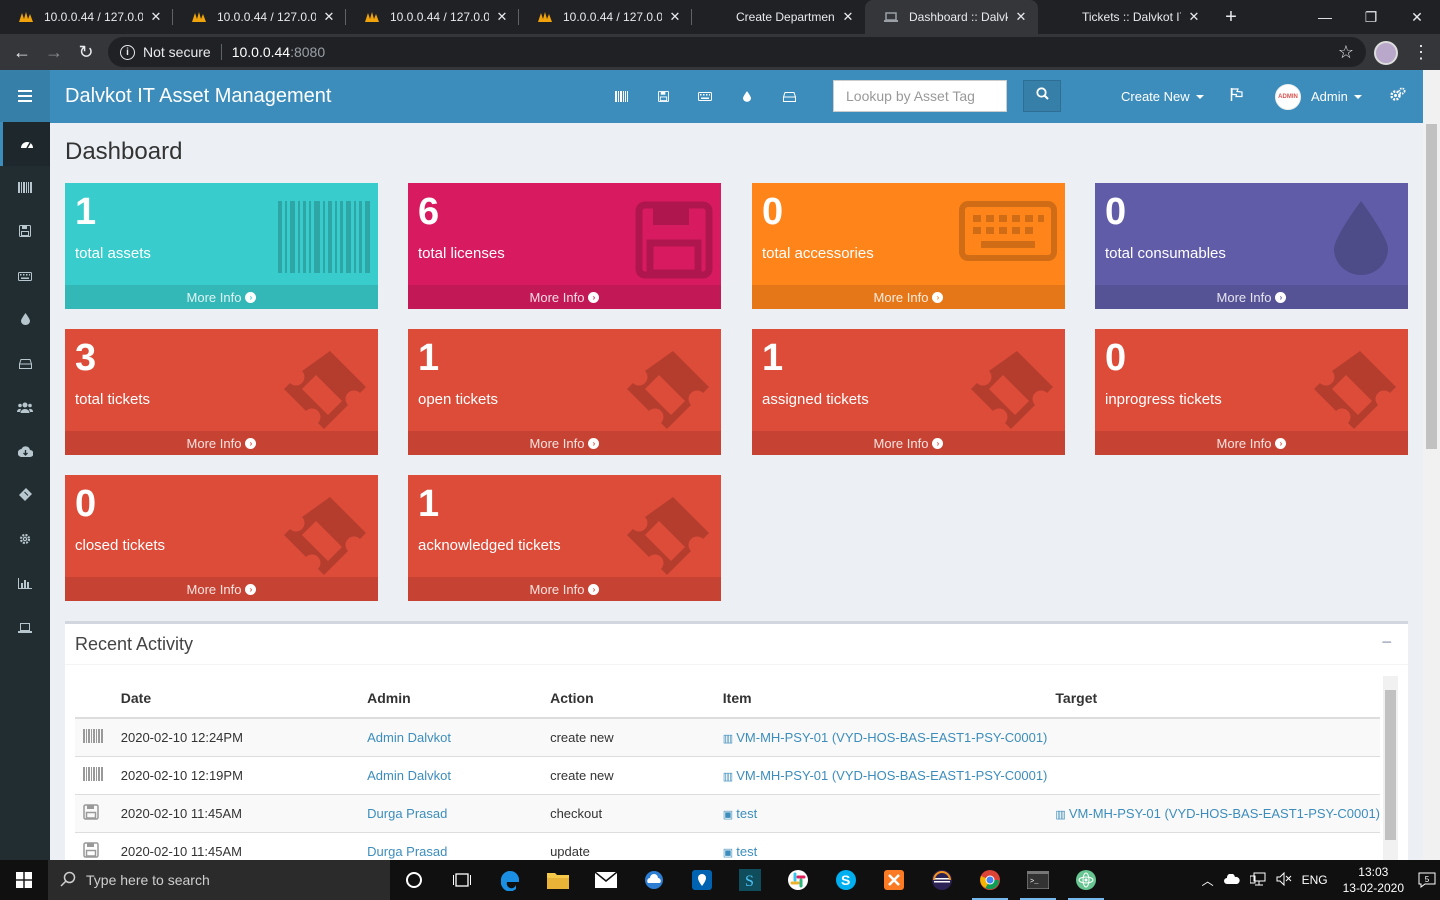  What do you see at coordinates (25, 584) in the screenshot?
I see `sidebar-item-reports` at bounding box center [25, 584].